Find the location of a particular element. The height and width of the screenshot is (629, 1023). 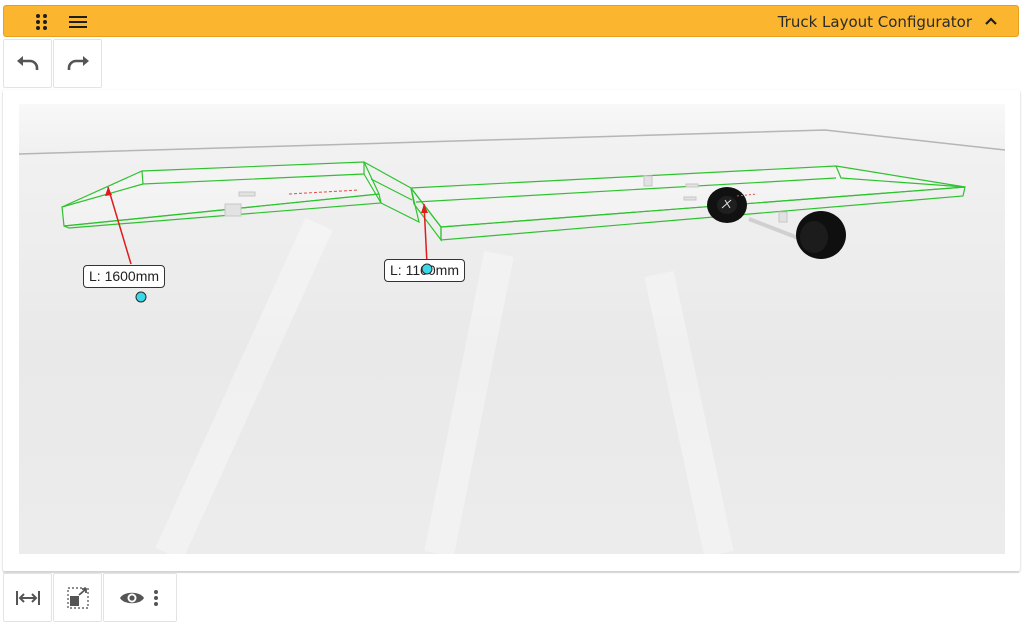

resize-layout-button is located at coordinates (77, 597).